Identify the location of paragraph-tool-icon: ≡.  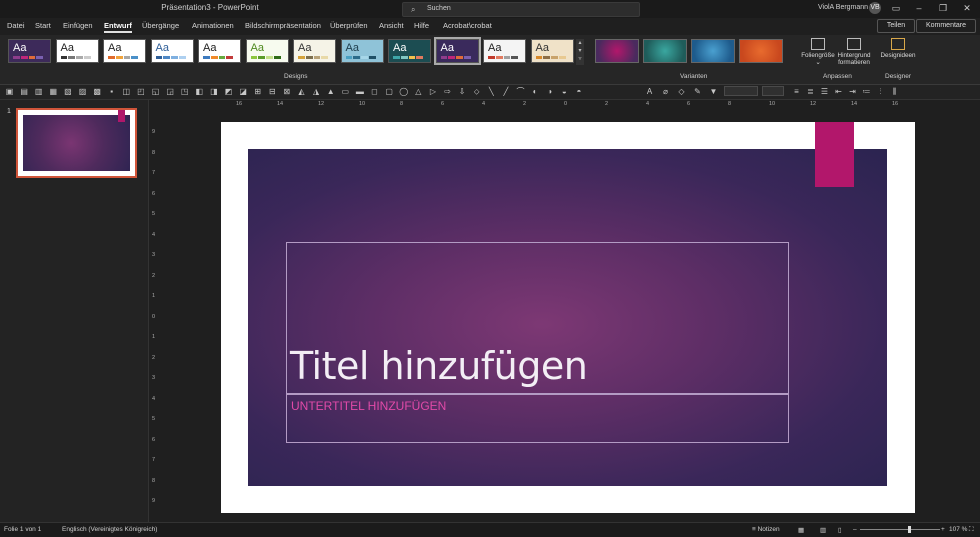
(796, 91).